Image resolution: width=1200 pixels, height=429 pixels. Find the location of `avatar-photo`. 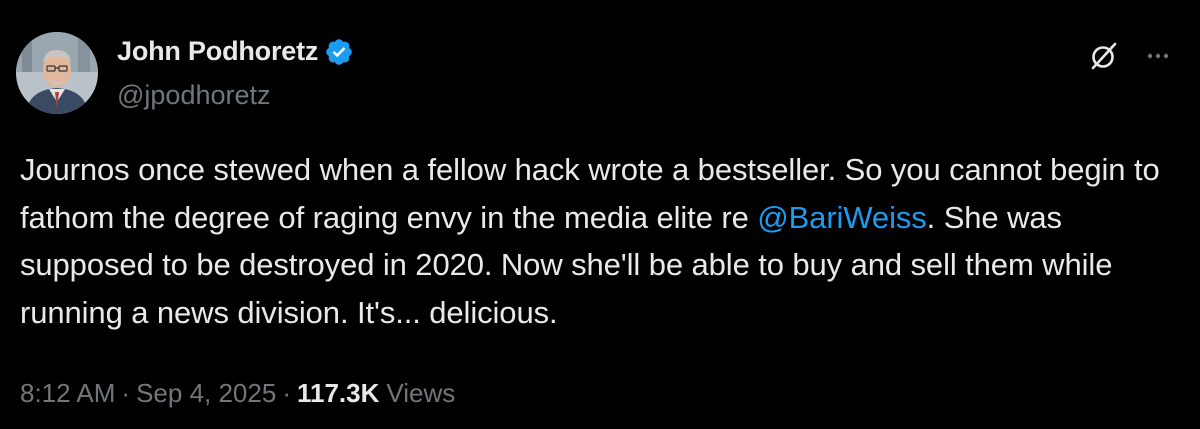

avatar-photo is located at coordinates (57, 73).